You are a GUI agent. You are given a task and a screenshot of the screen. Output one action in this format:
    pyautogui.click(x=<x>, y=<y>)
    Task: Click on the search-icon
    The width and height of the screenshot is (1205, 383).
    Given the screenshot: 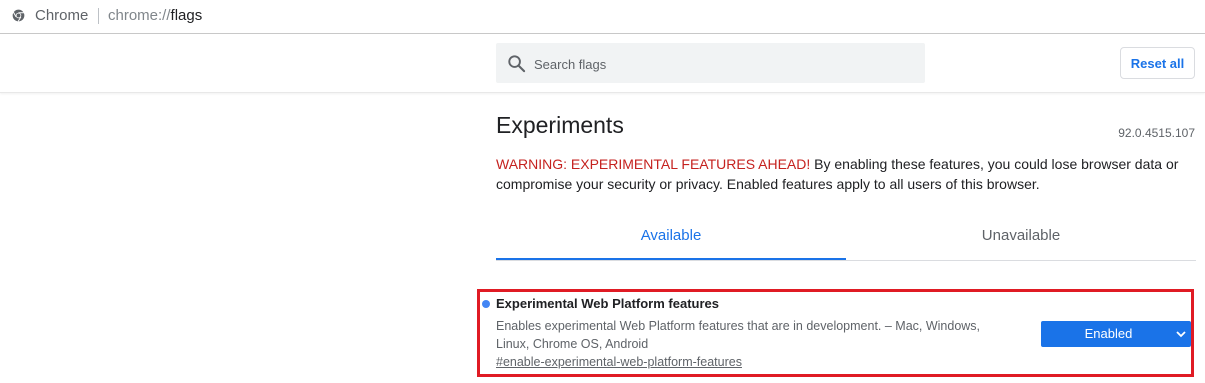 What is the action you would take?
    pyautogui.click(x=517, y=64)
    